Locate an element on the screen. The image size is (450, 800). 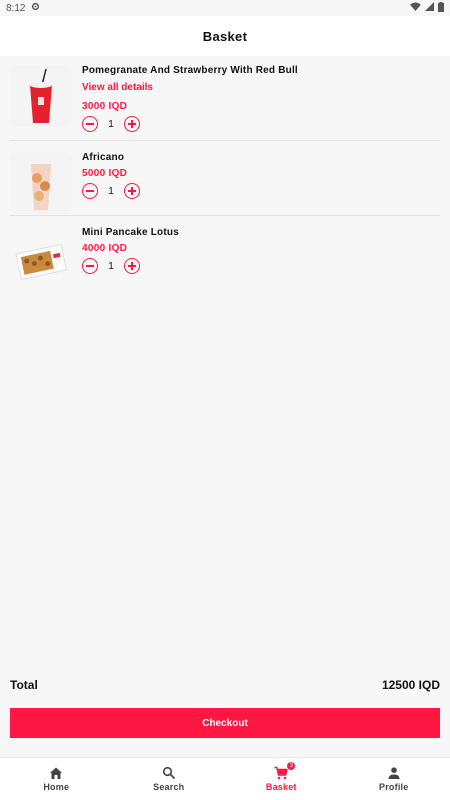
total-row: Total 12500 IQD is located at coordinates (225, 685).